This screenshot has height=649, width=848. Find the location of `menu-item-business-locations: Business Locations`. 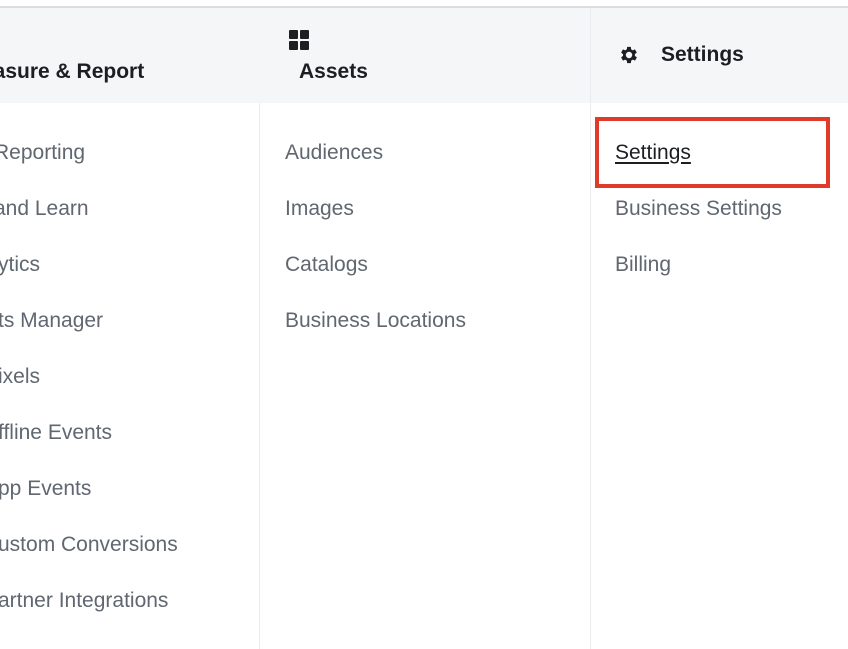

menu-item-business-locations: Business Locations is located at coordinates (375, 321).